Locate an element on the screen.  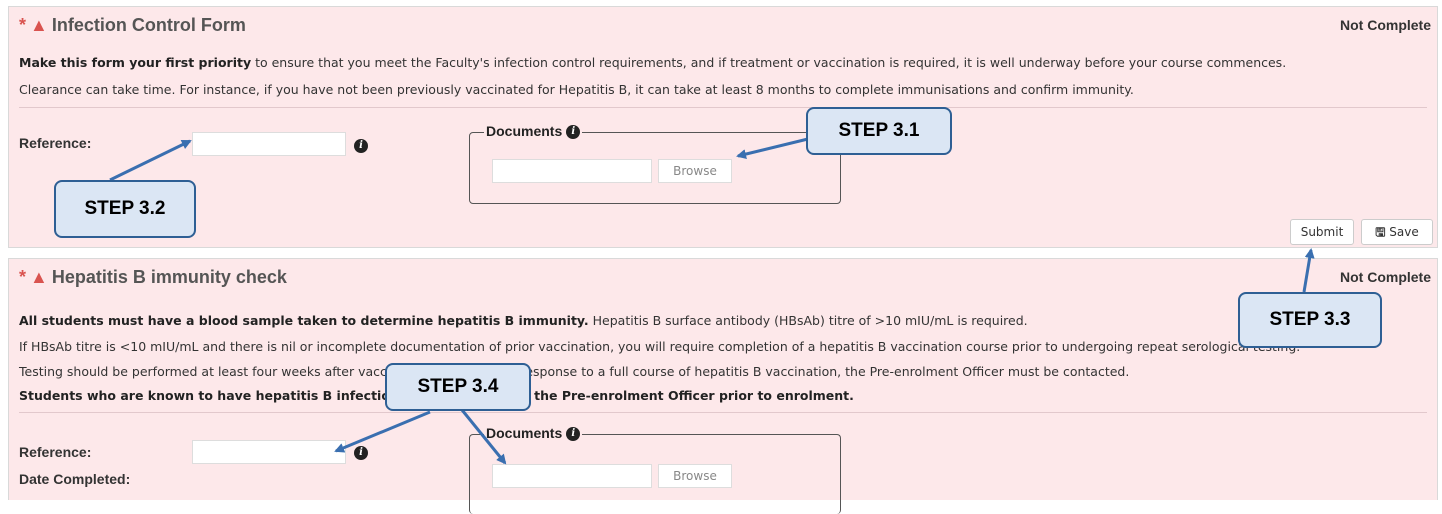
step-3-1-callout: STEP 3.1 is located at coordinates (879, 131).